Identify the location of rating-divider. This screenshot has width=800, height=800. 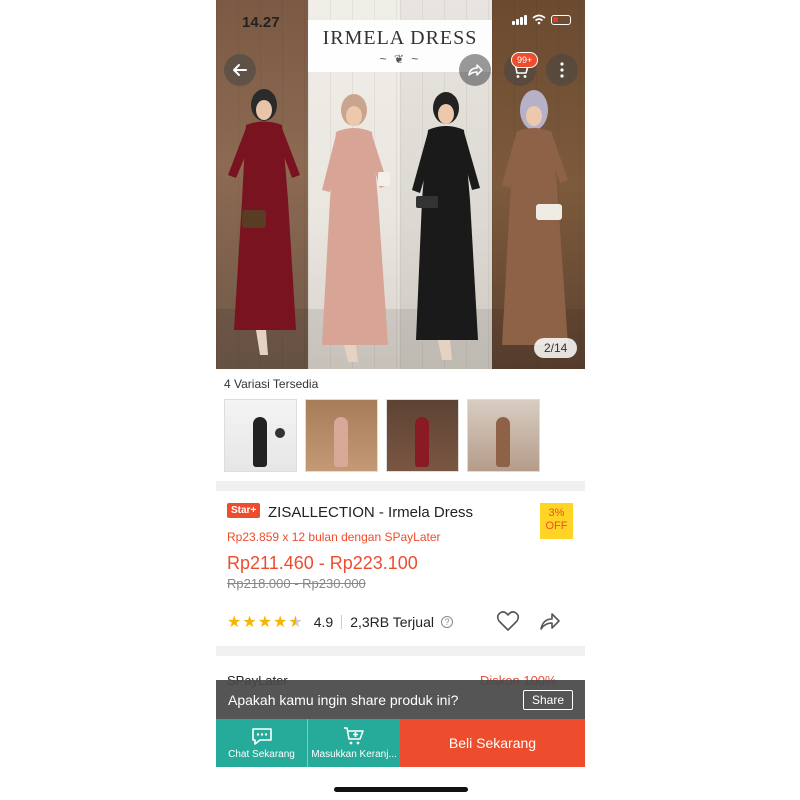
(342, 622).